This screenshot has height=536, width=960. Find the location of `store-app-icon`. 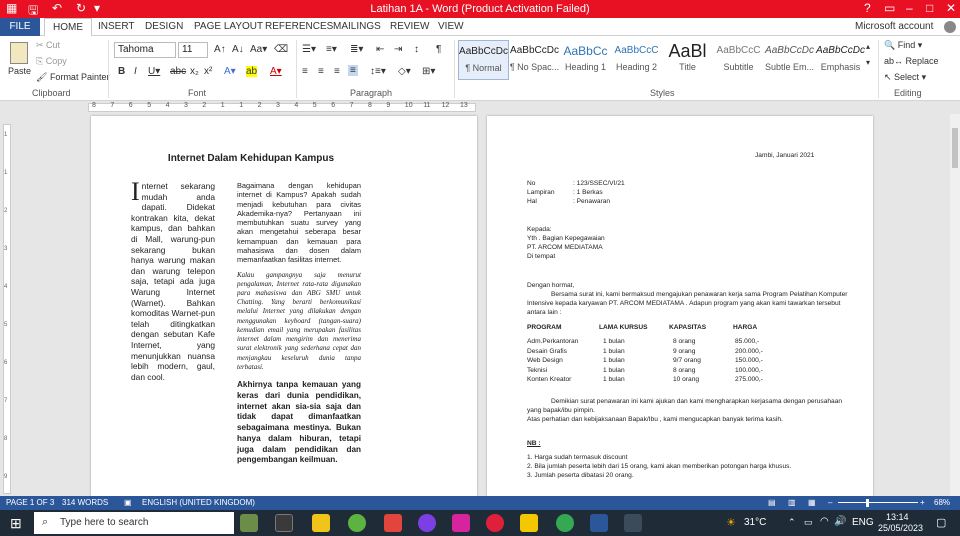

store-app-icon is located at coordinates (393, 523).